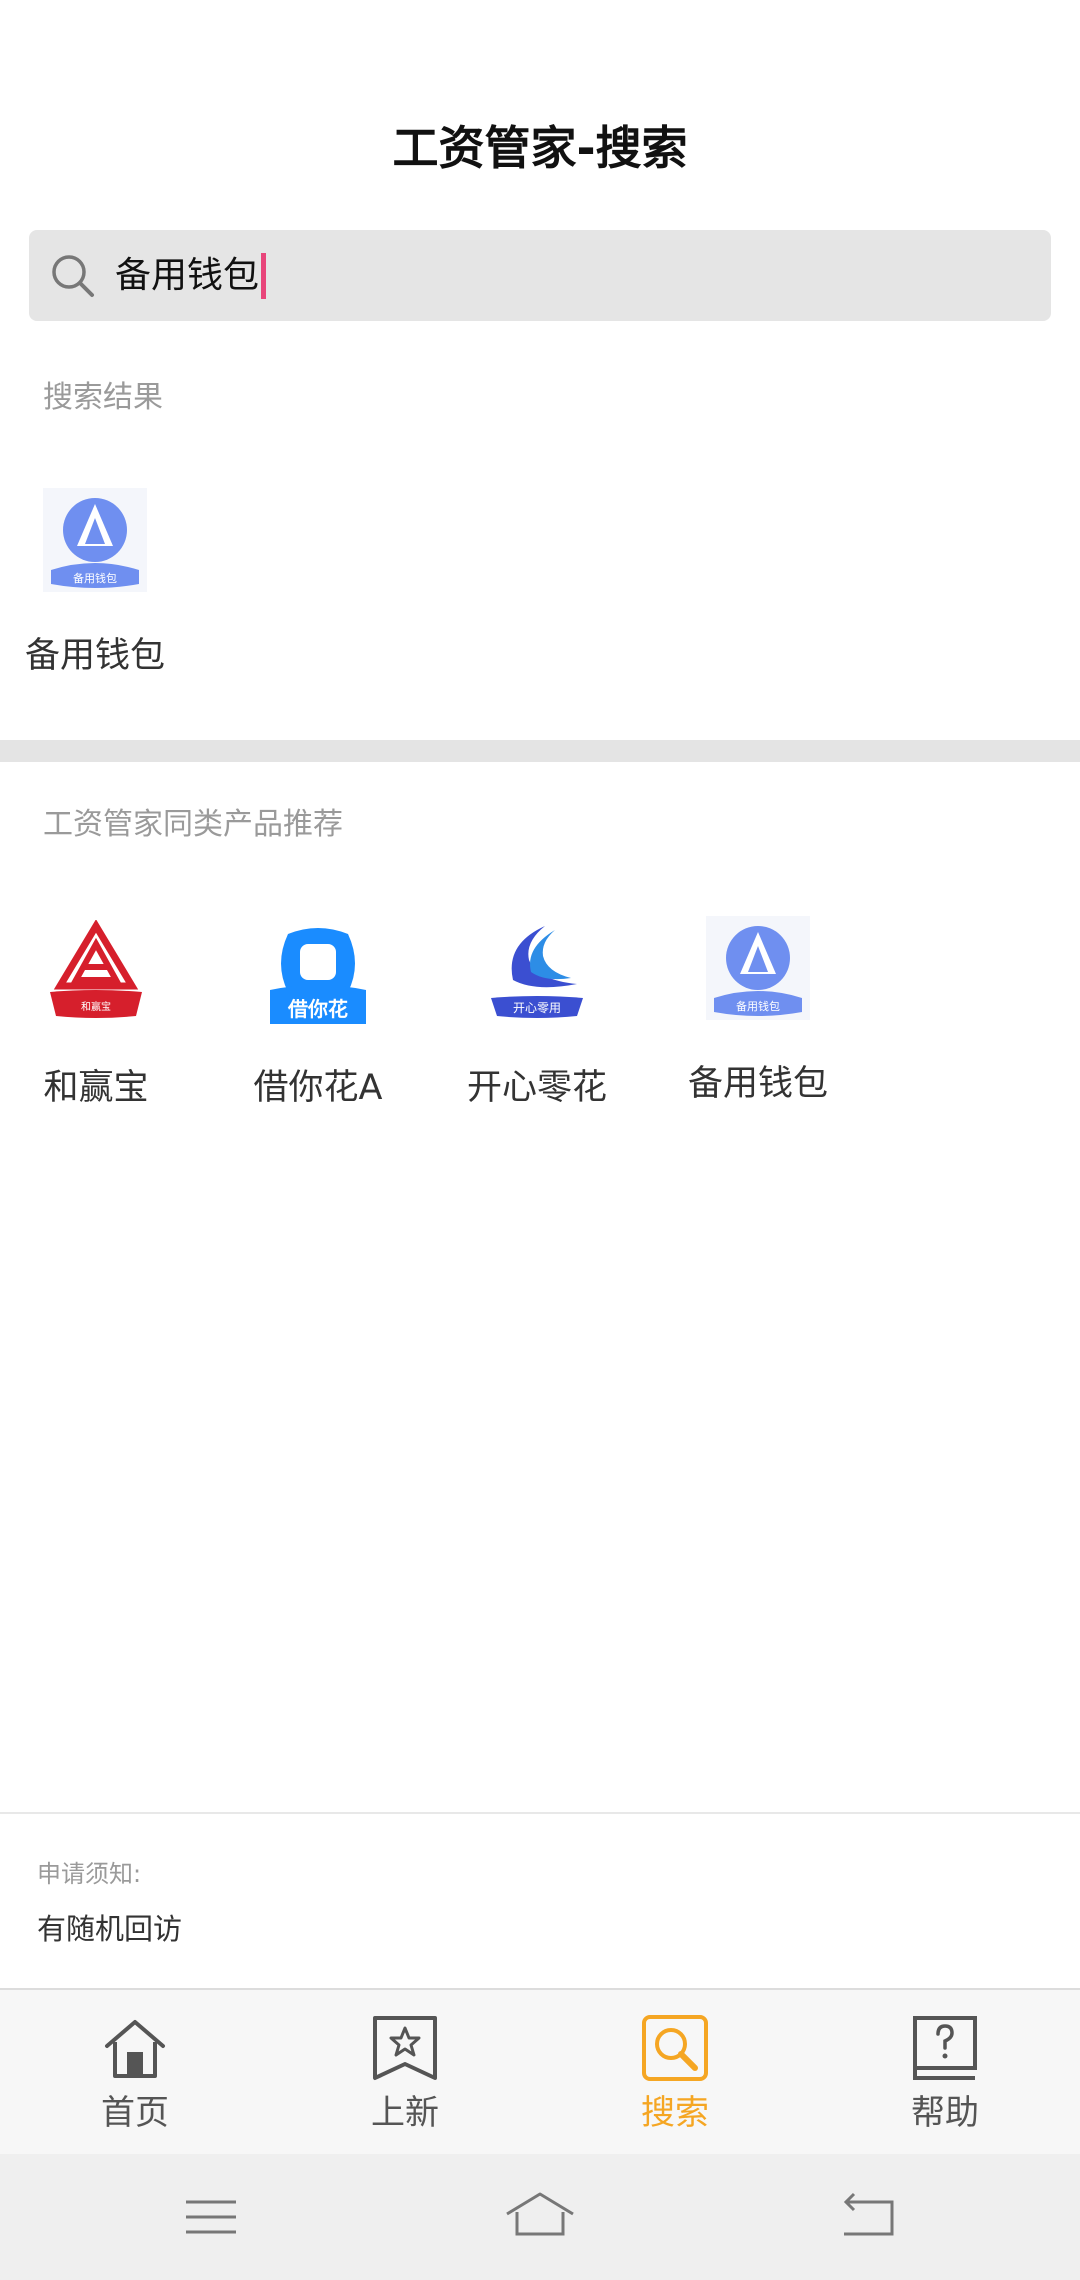 The image size is (1080, 2280). Describe the element at coordinates (540, 275) in the screenshot. I see `search-bar: 备用钱包` at that location.